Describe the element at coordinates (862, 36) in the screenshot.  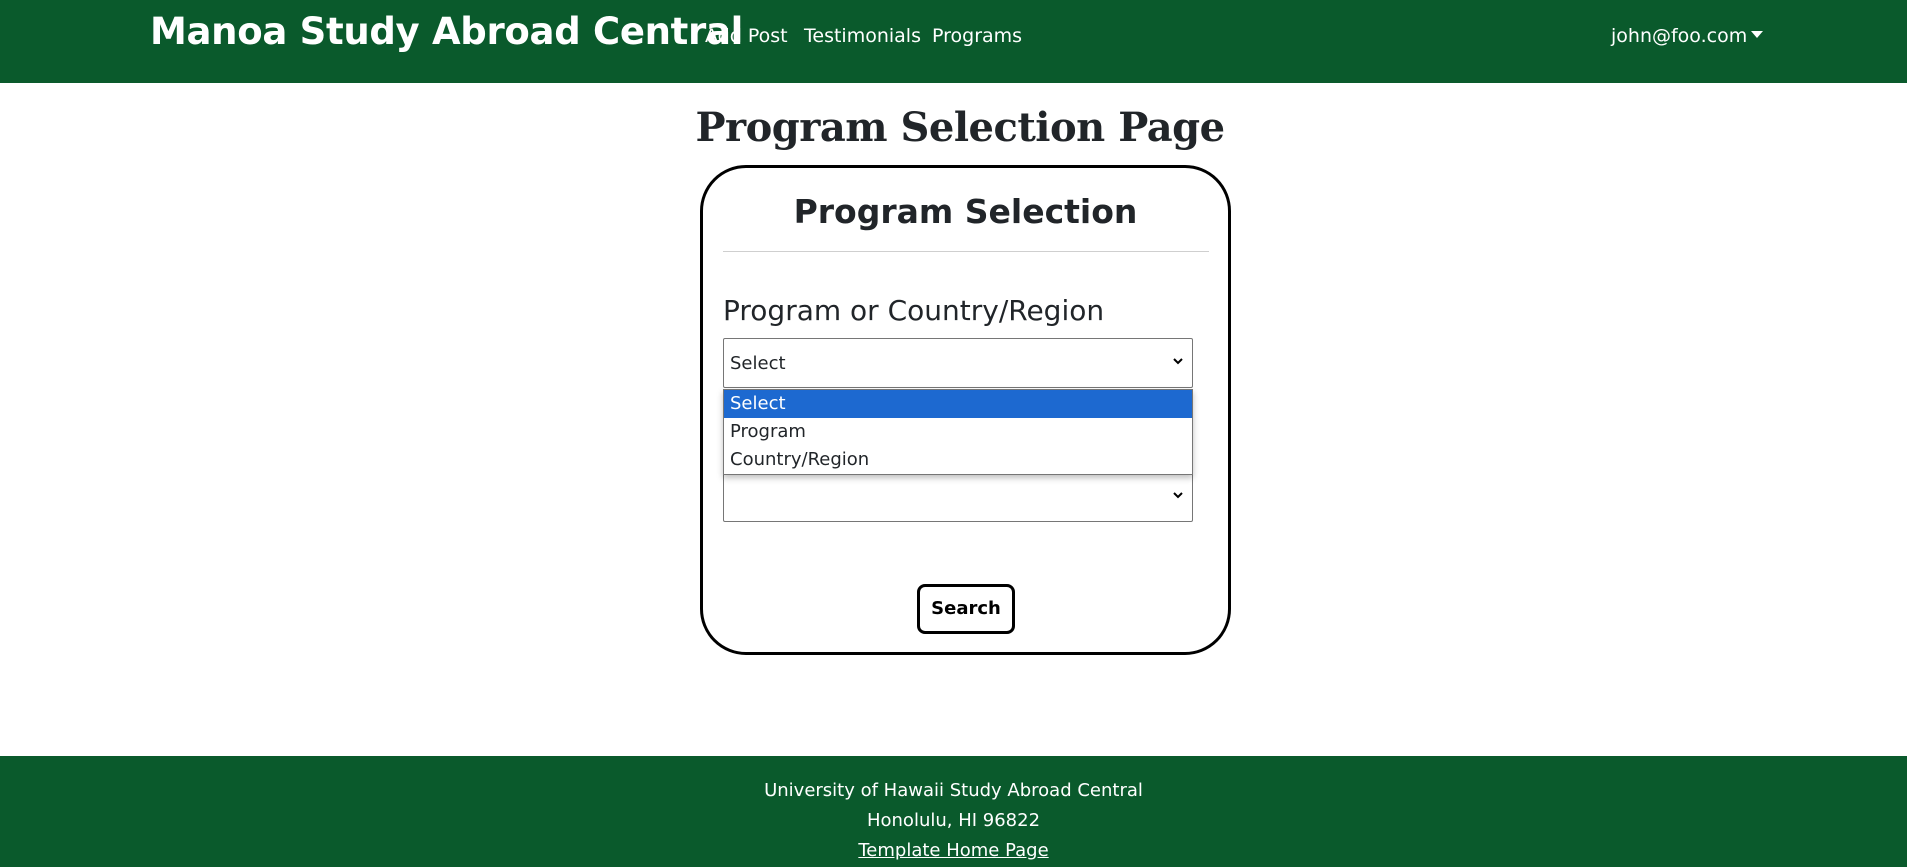
I see `nav-link-testimonials: Testimonials` at that location.